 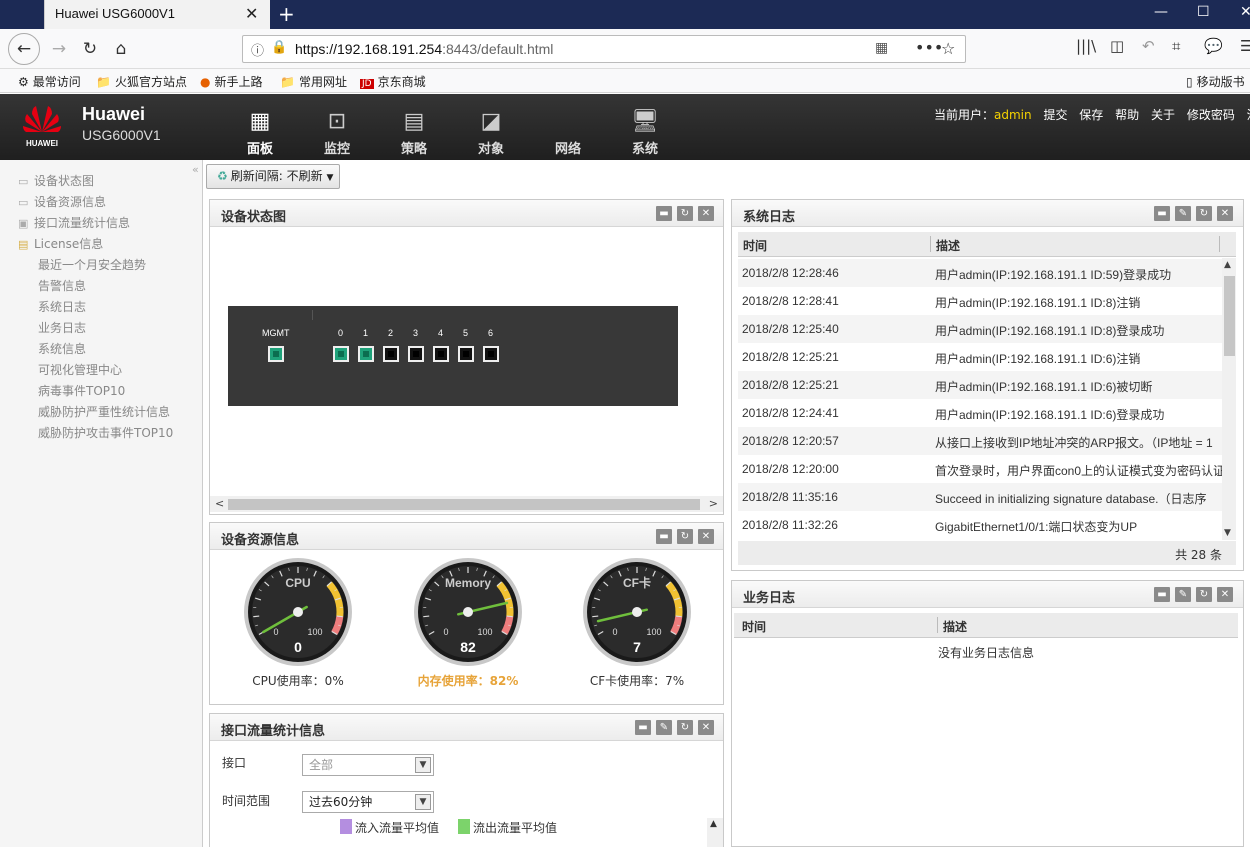 I want to click on mgmt-port, so click(x=276, y=354).